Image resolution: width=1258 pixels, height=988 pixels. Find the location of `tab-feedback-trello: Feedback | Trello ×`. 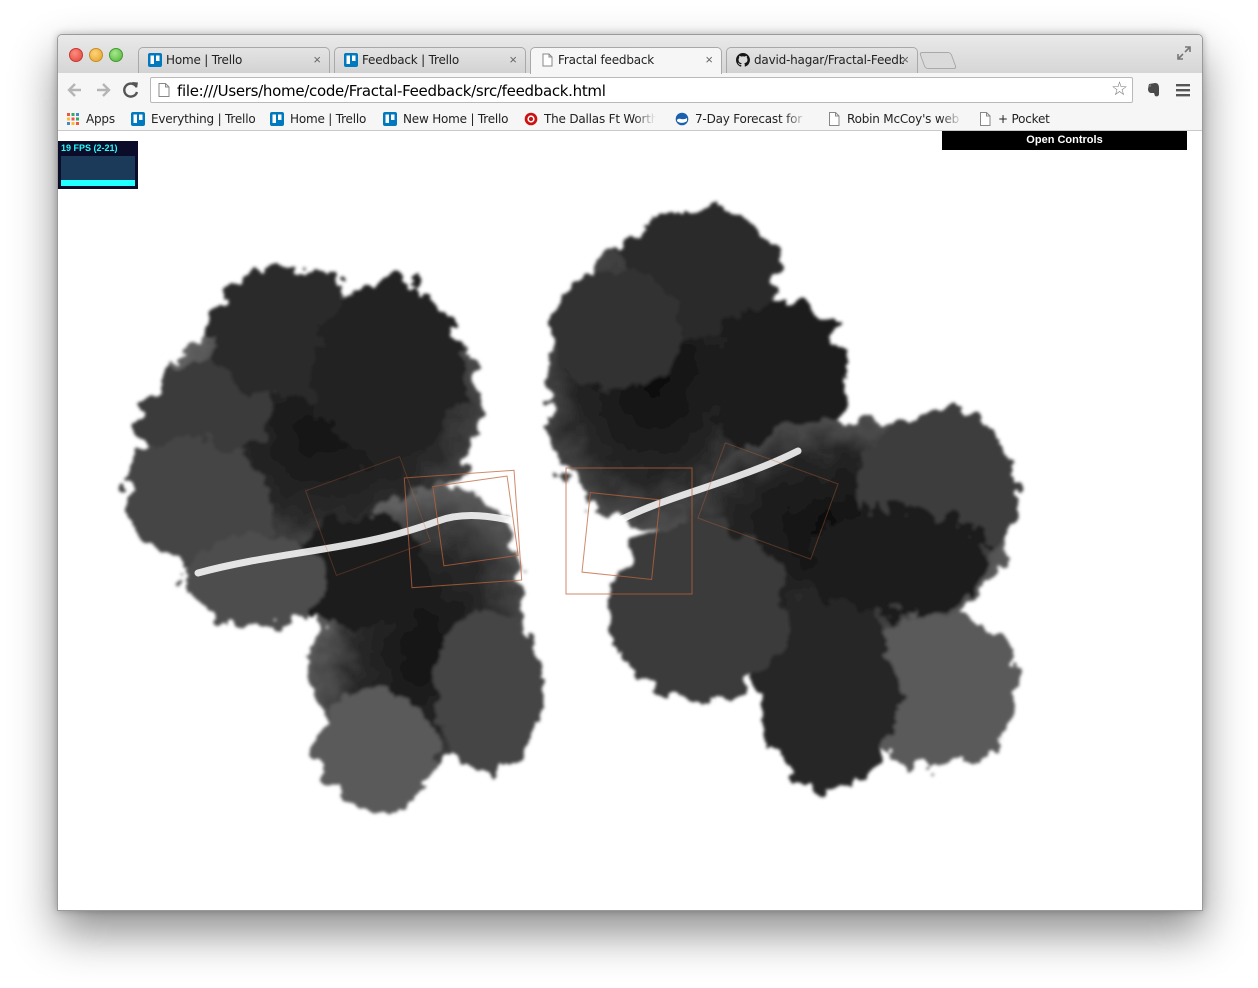

tab-feedback-trello: Feedback | Trello × is located at coordinates (430, 60).